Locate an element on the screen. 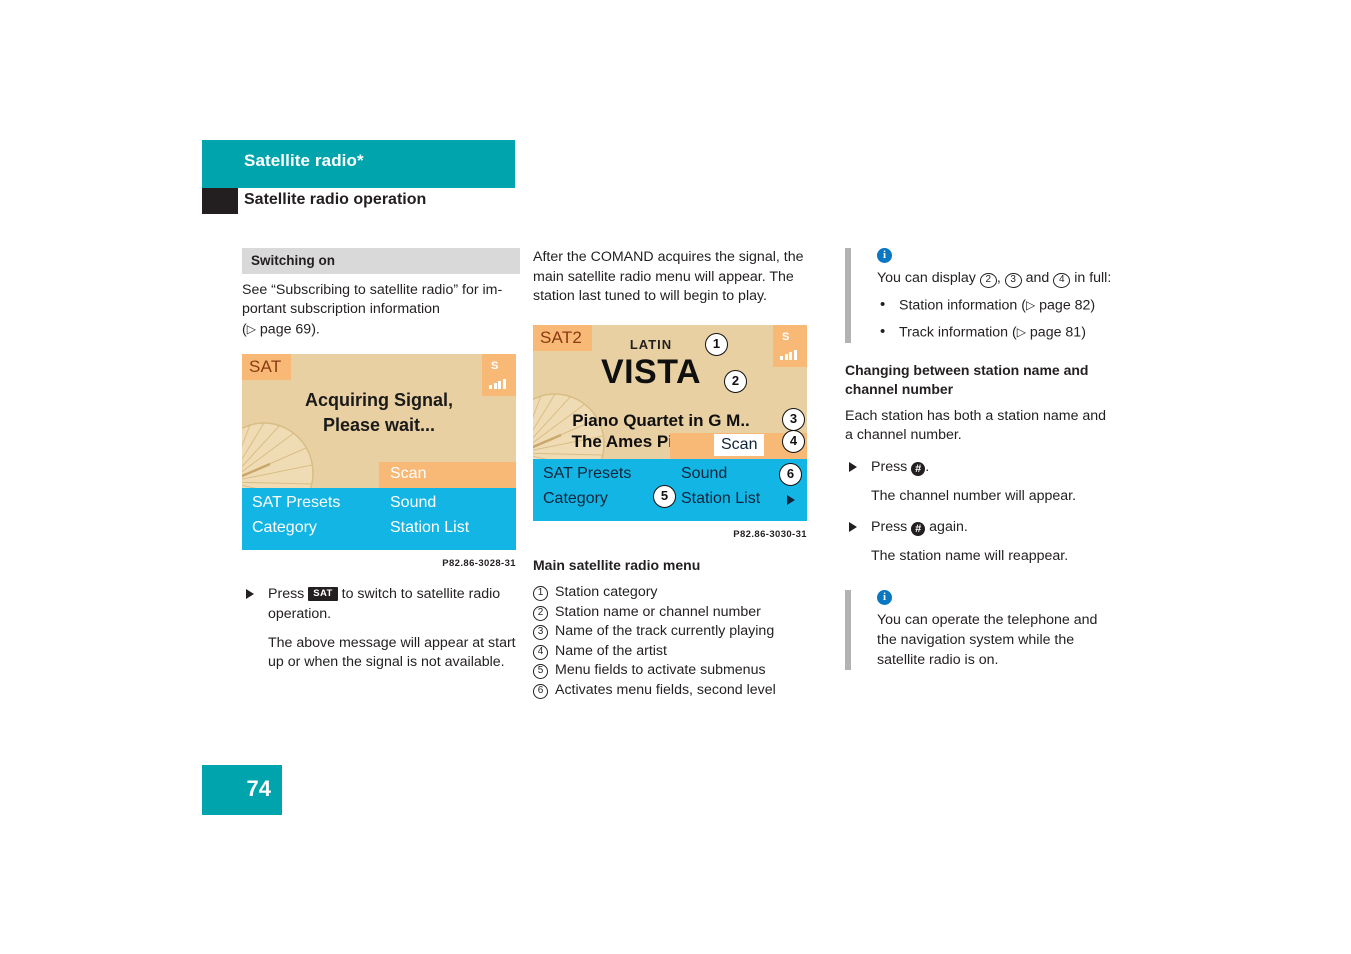  info-lead-pre: You can display is located at coordinates (928, 278).